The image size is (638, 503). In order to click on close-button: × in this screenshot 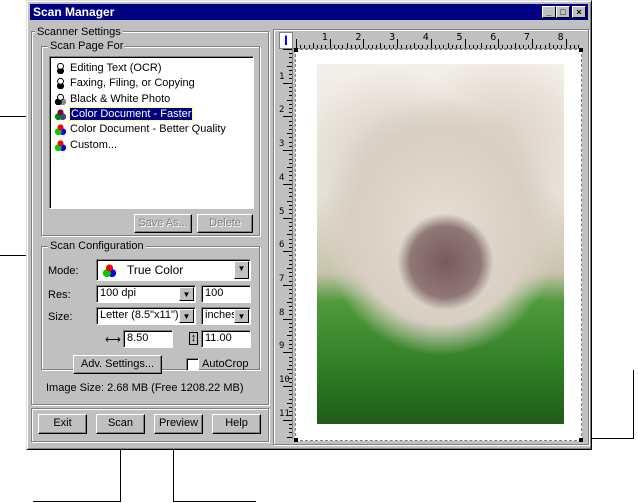, I will do `click(579, 12)`.